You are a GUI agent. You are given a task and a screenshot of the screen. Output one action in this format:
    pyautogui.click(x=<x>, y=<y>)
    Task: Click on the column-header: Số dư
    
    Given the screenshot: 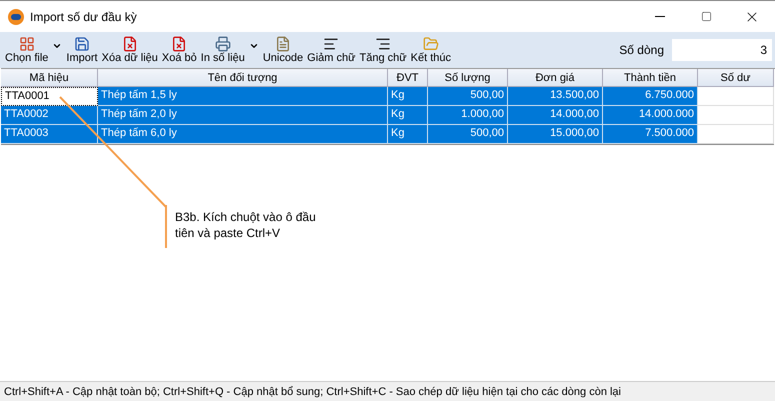 What is the action you would take?
    pyautogui.click(x=736, y=78)
    